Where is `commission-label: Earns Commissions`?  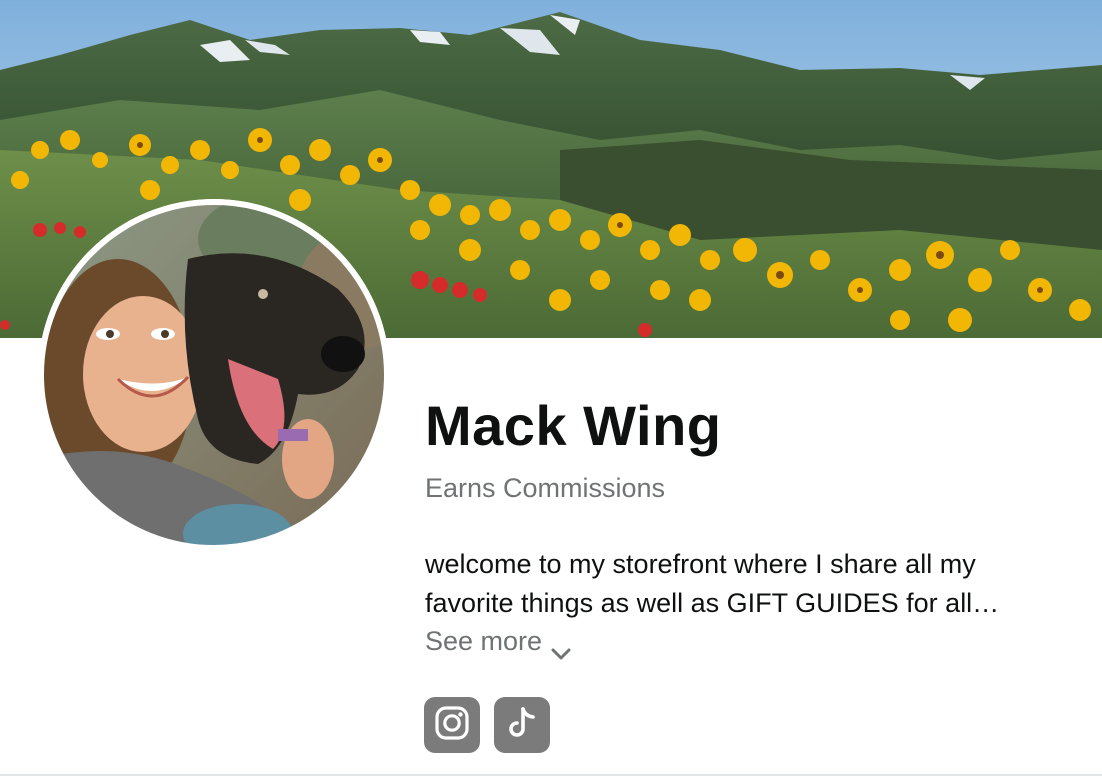
commission-label: Earns Commissions is located at coordinates (545, 488).